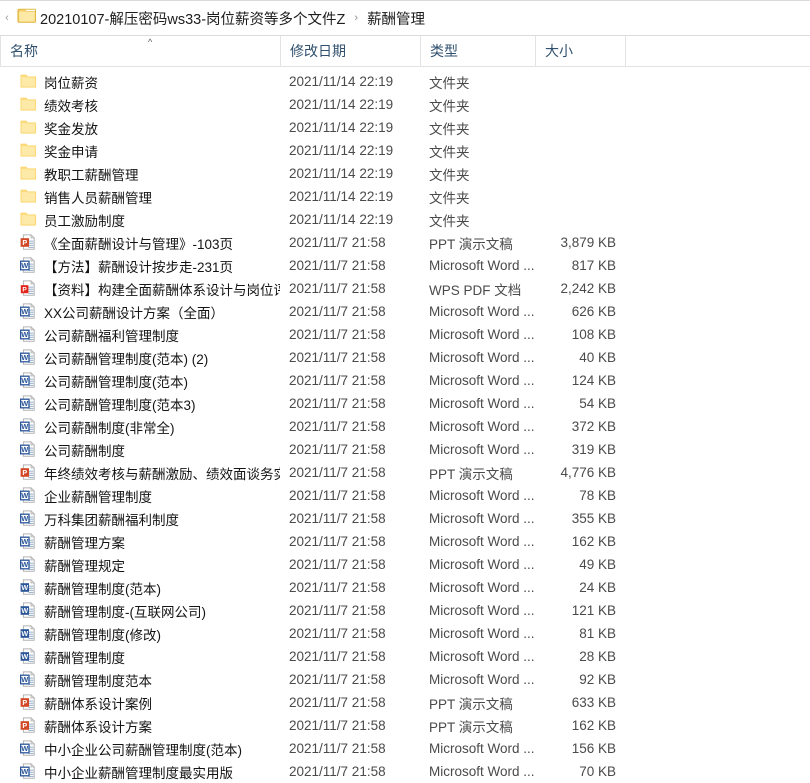 This screenshot has width=810, height=783. What do you see at coordinates (477, 51) in the screenshot?
I see `column-header-type: 类型` at bounding box center [477, 51].